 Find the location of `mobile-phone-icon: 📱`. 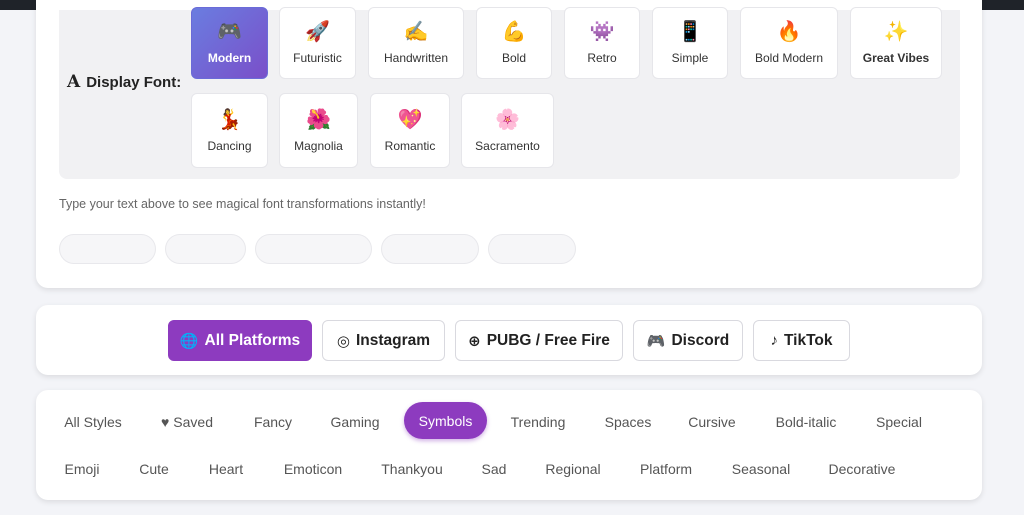

mobile-phone-icon: 📱 is located at coordinates (690, 32).